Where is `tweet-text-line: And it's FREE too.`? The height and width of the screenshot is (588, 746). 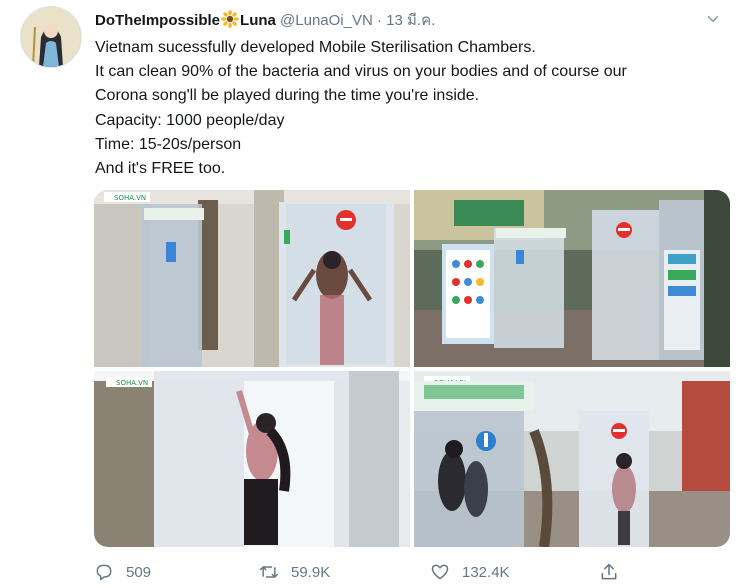 tweet-text-line: And it's FREE too. is located at coordinates (160, 169).